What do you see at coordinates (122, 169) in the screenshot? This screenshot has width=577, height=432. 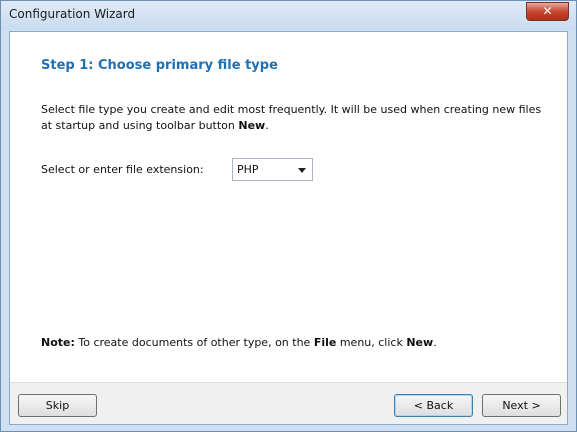 I see `extension-label: Select or enter file extension:` at bounding box center [122, 169].